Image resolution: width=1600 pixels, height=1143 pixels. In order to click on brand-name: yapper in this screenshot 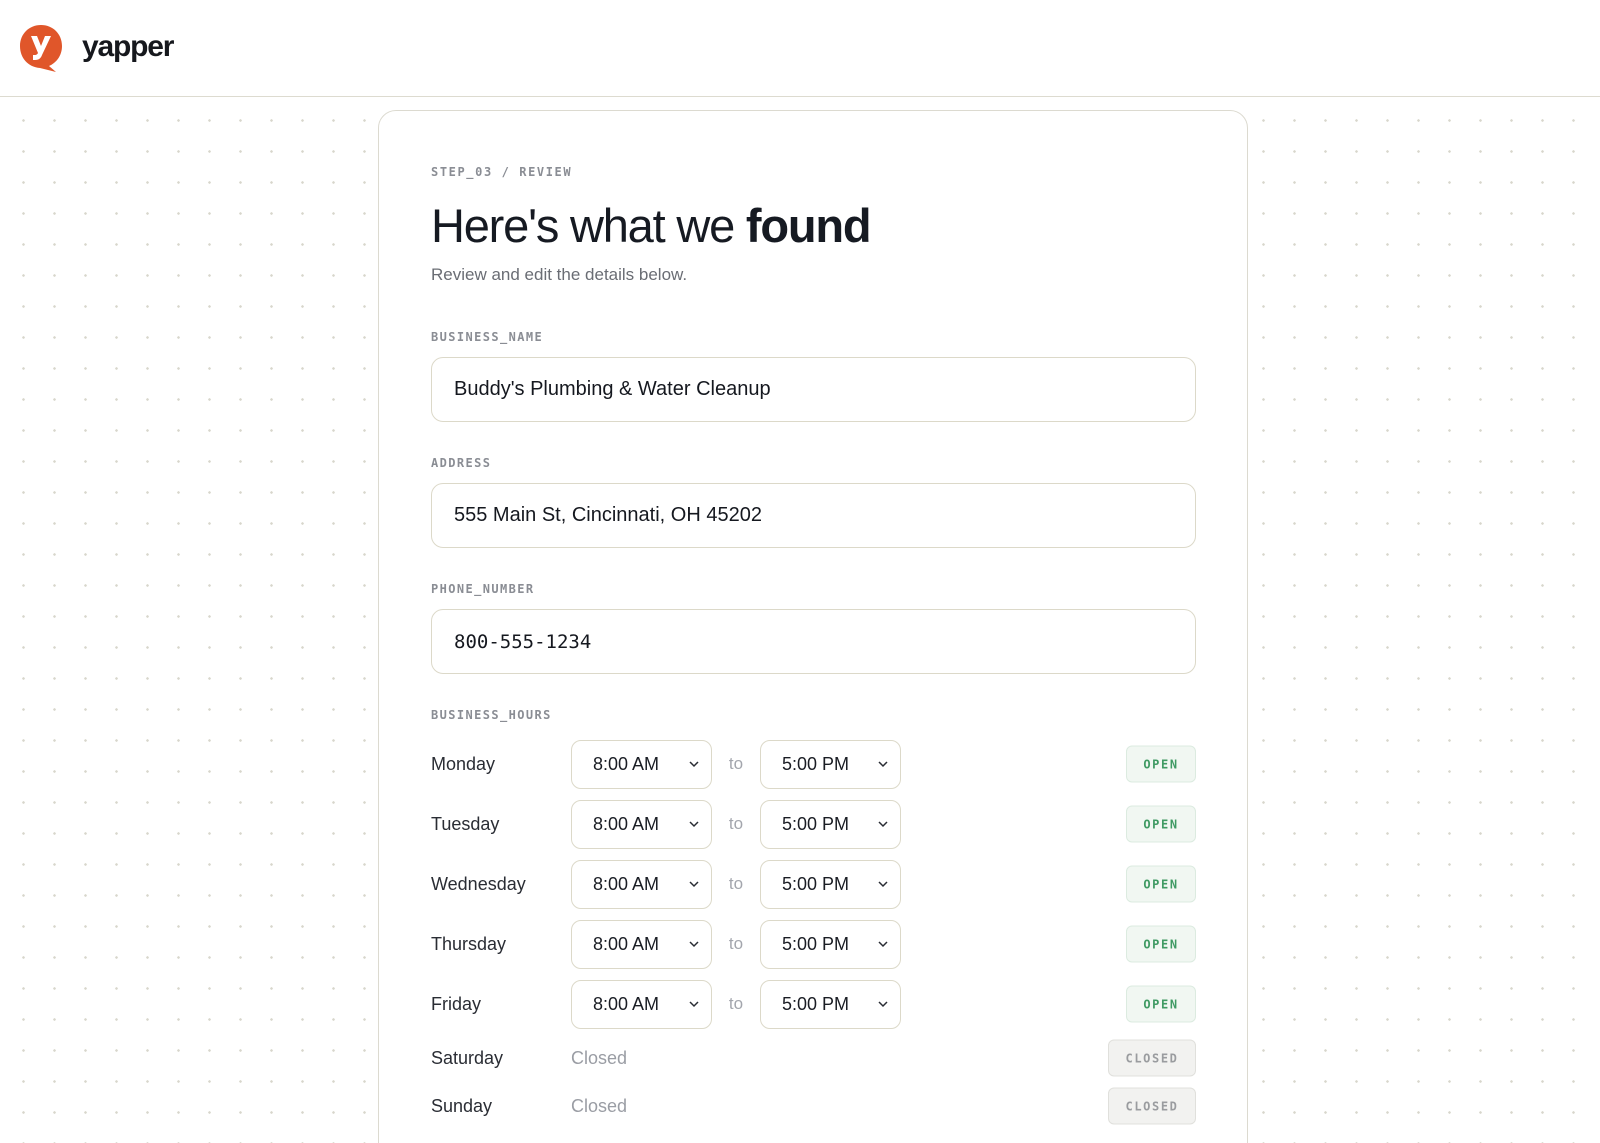, I will do `click(128, 47)`.